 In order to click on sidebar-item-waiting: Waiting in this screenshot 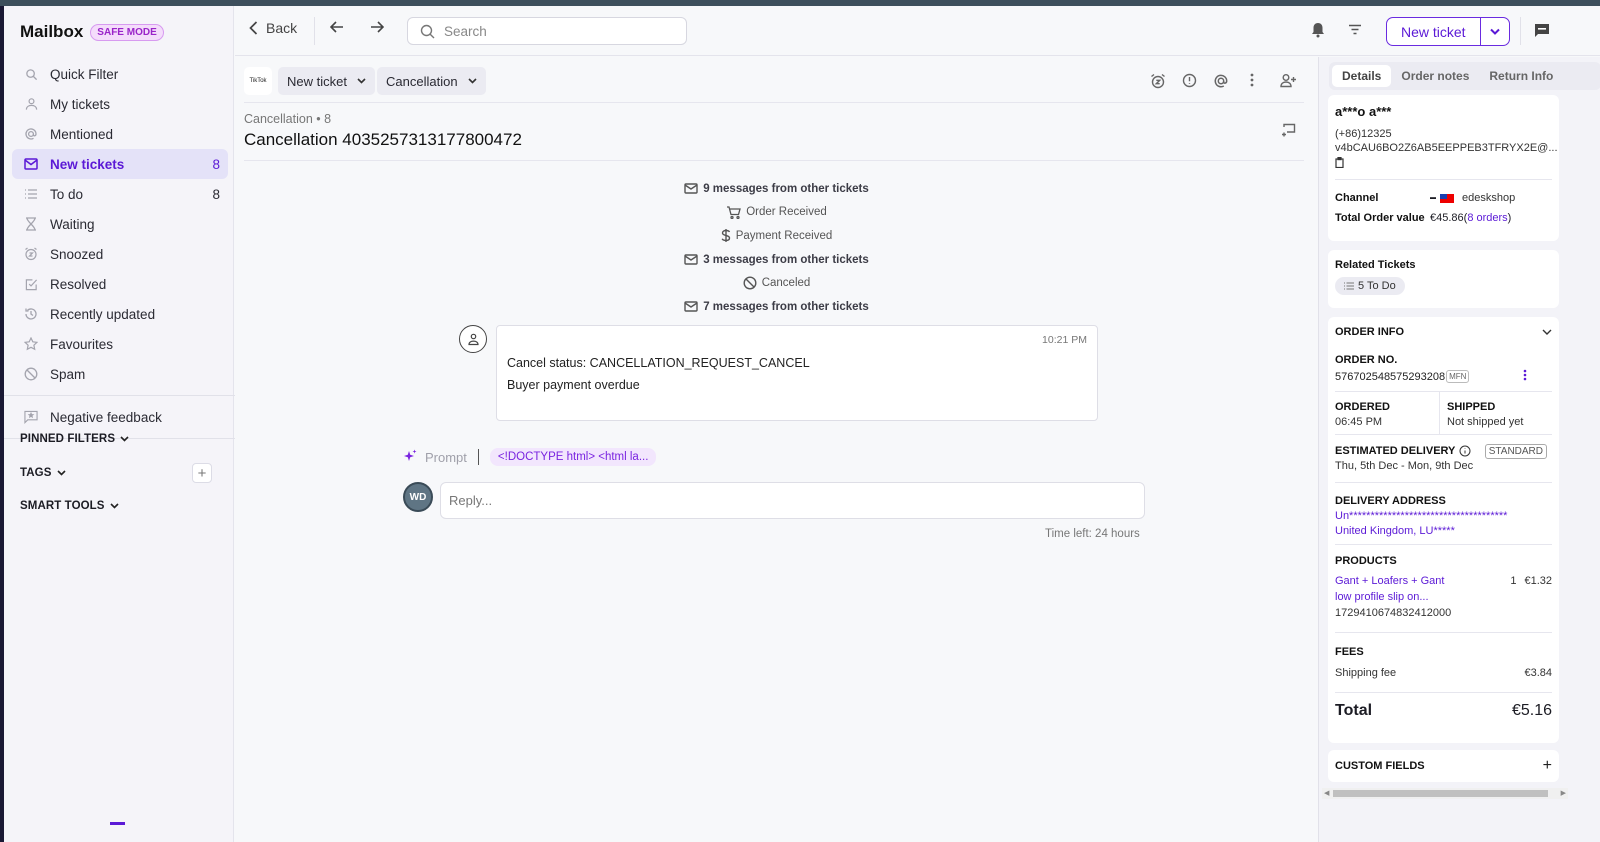, I will do `click(120, 224)`.